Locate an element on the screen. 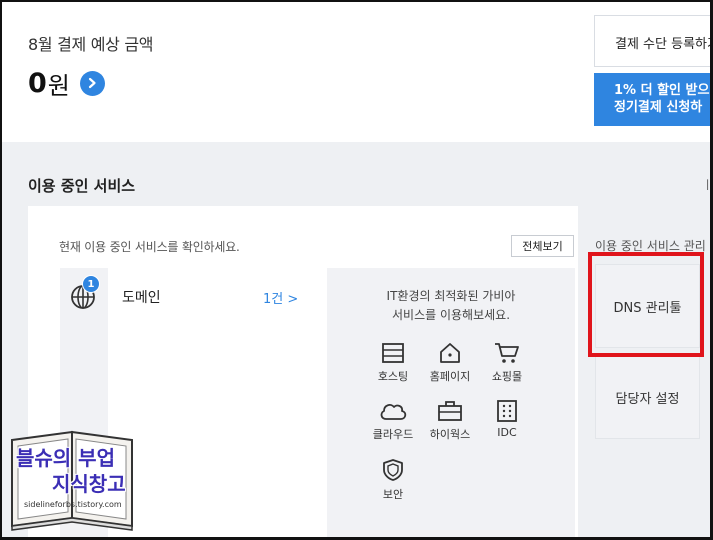  register-payment-button: 결제 수단 등록하기 is located at coordinates (652, 41).